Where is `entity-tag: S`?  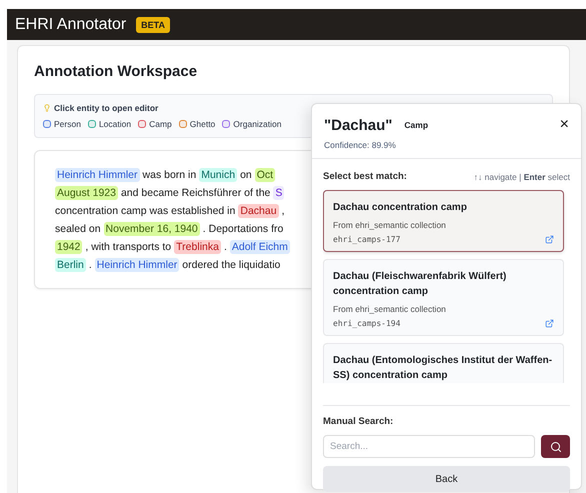 entity-tag: S is located at coordinates (278, 193).